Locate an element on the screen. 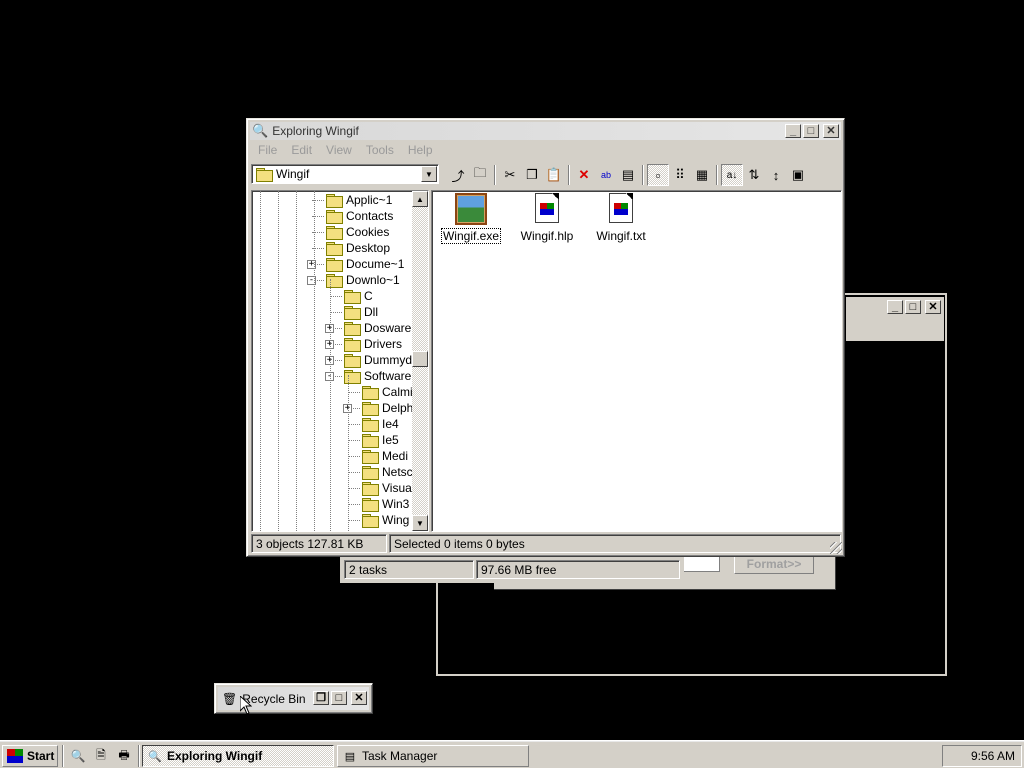 The height and width of the screenshot is (768, 1024). clock: 9:56 AM is located at coordinates (993, 756).